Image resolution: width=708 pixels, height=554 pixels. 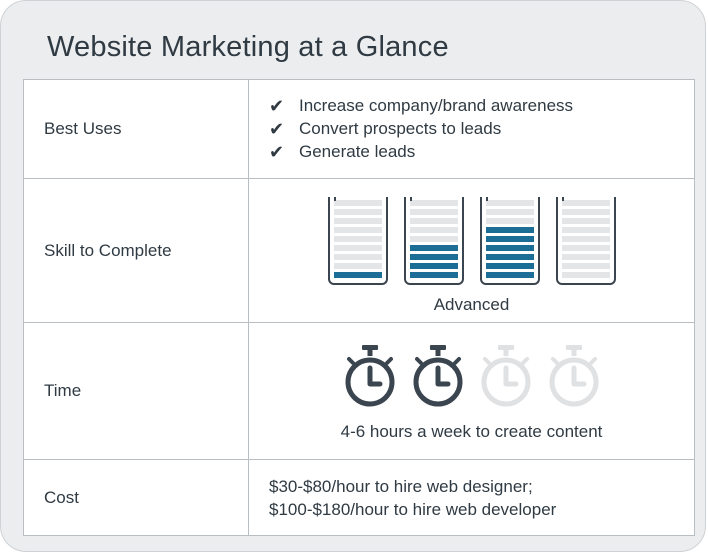 I want to click on list-item: ✔ Generate leads, so click(x=481, y=152).